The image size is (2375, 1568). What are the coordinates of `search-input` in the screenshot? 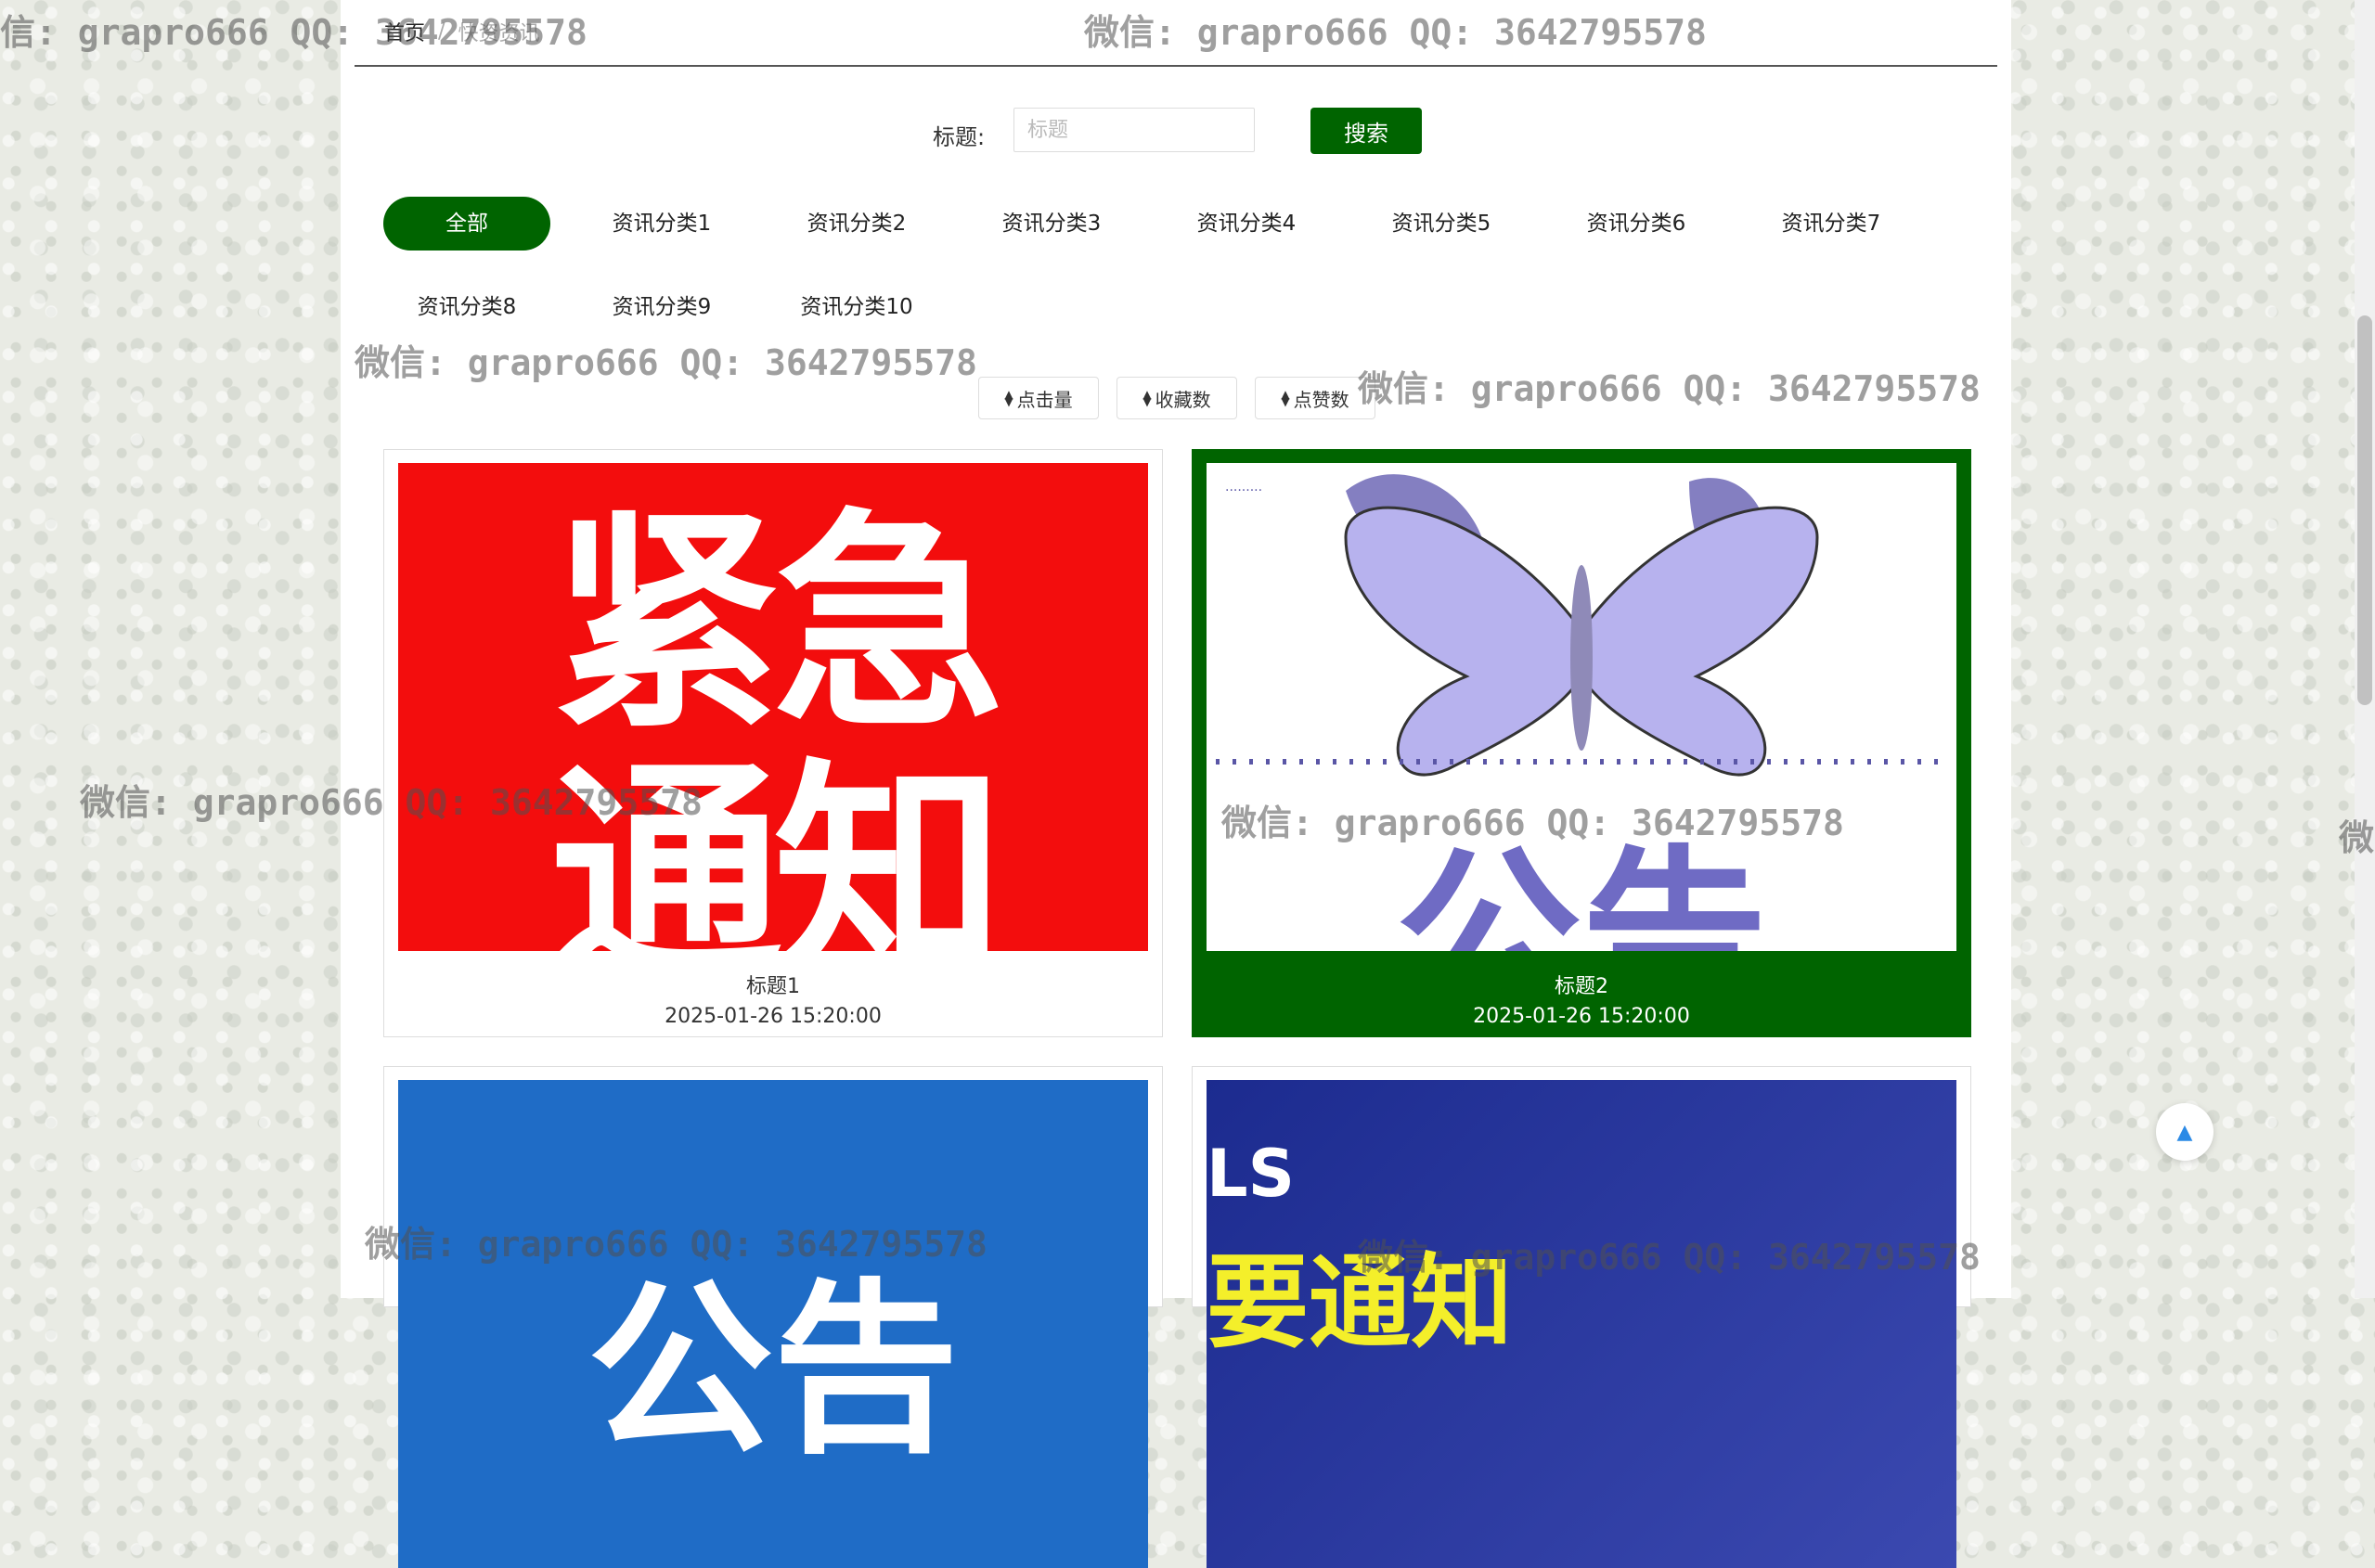 It's located at (1134, 130).